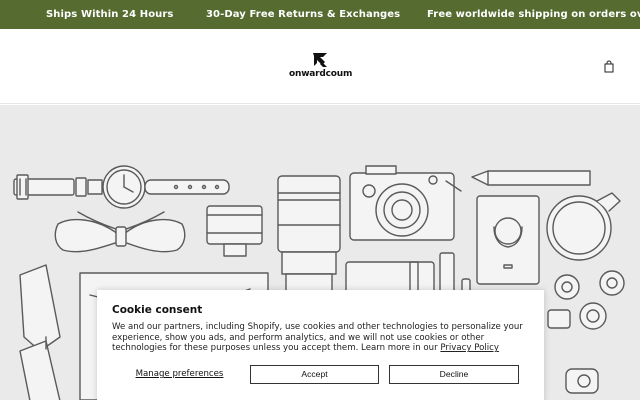  I want to click on privacy-policy-link: Privacy Policy, so click(469, 348).